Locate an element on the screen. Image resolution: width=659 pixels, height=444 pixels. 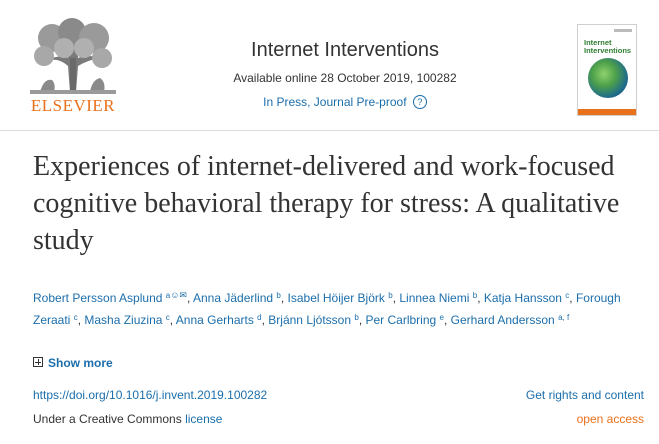
elsevier-wordmark: ELSEVIER is located at coordinates (73, 105).